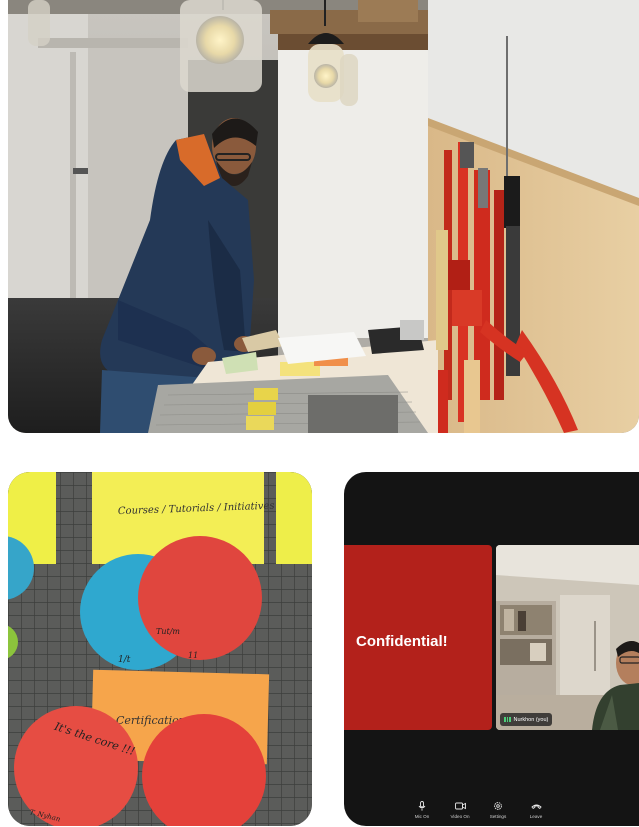 The height and width of the screenshot is (827, 639). I want to click on leave-button: Leave, so click(536, 811).